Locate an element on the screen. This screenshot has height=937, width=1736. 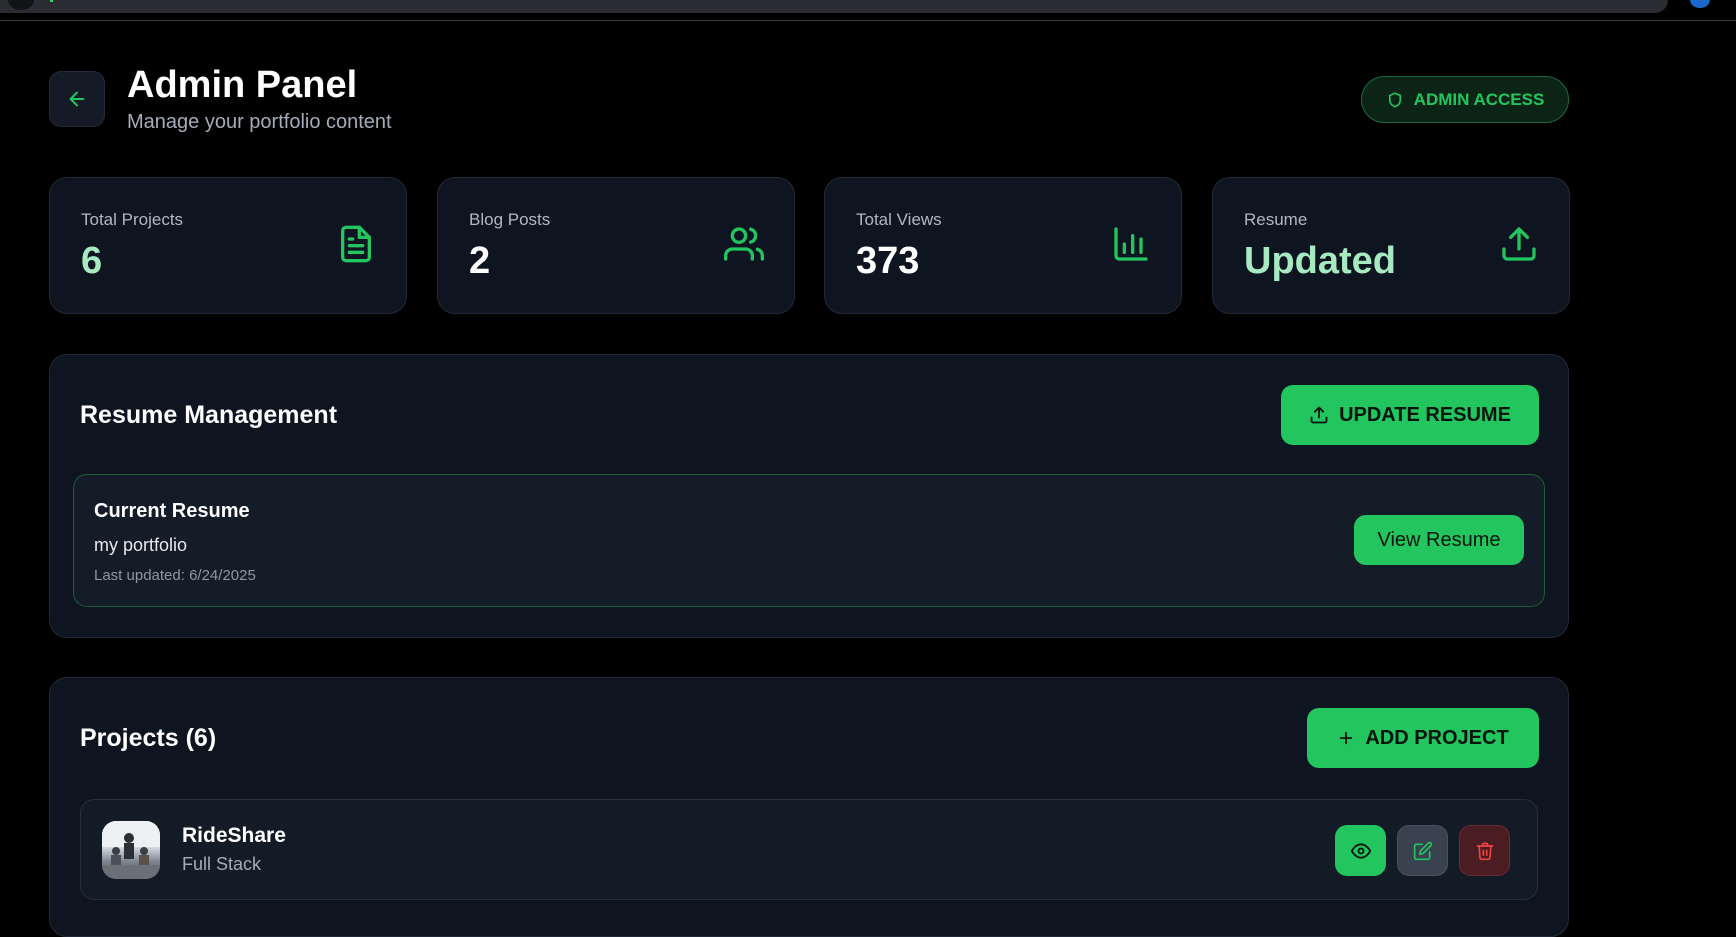
admin-access-badge: ADMIN ACCESS is located at coordinates (1465, 99).